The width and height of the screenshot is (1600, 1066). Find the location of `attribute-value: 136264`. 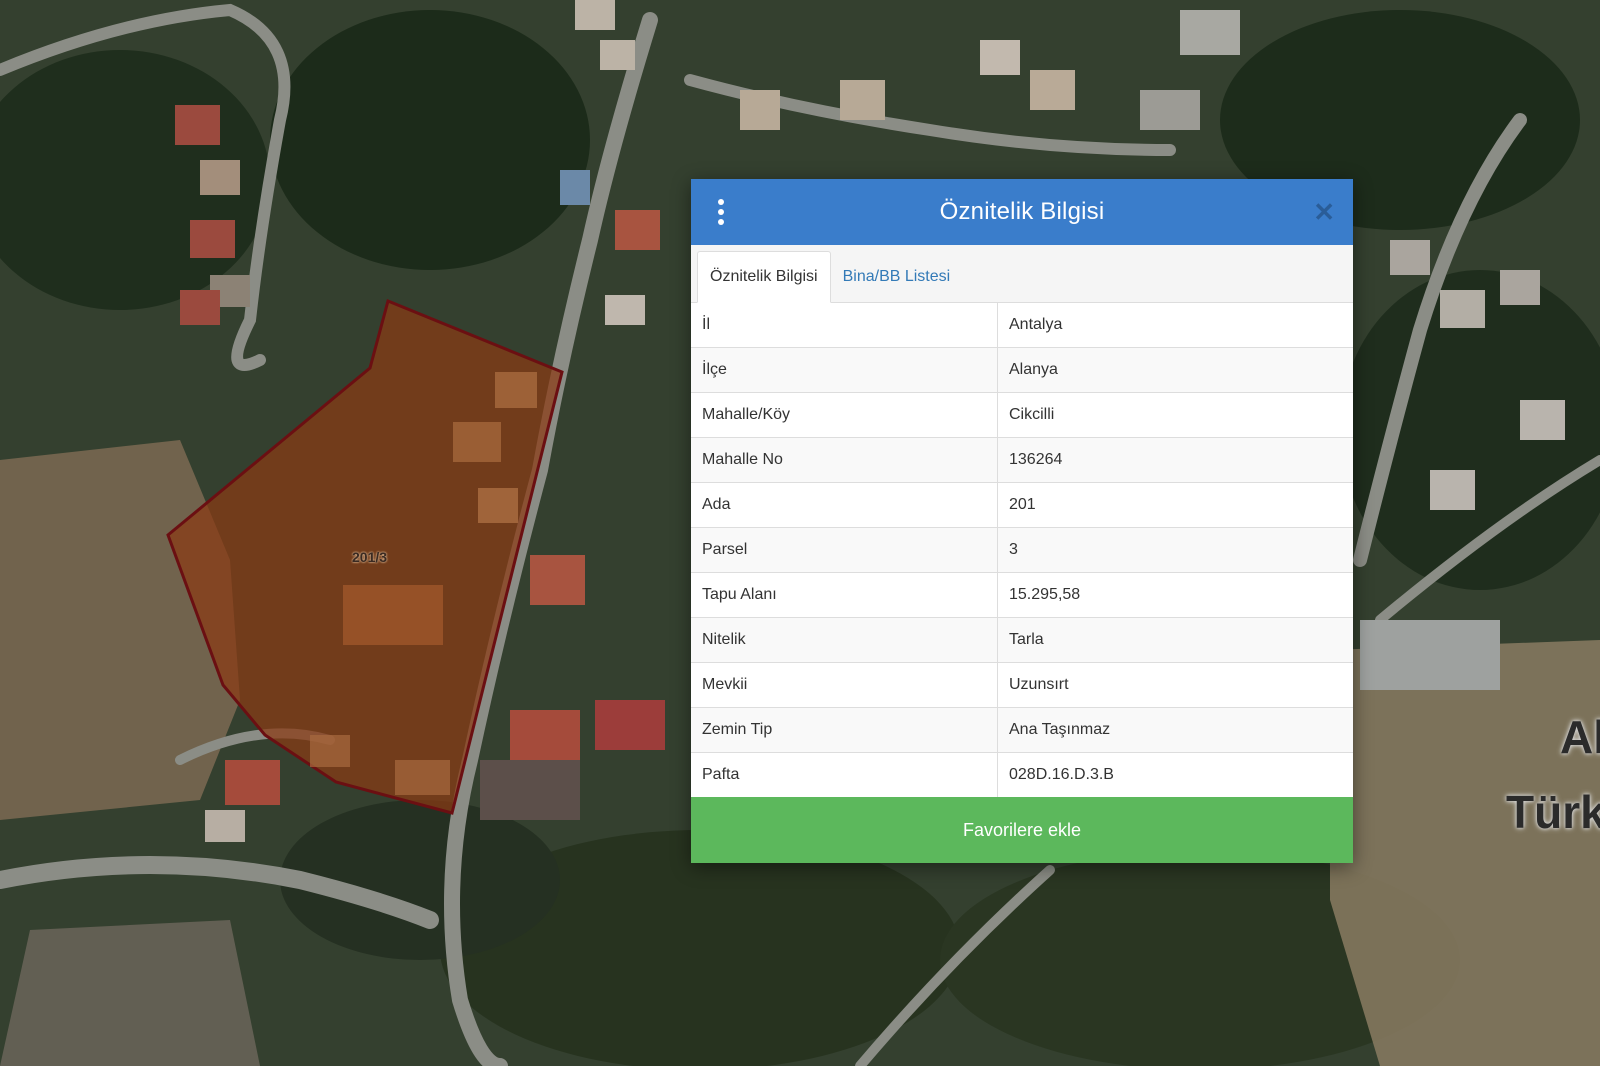

attribute-value: 136264 is located at coordinates (1175, 460).